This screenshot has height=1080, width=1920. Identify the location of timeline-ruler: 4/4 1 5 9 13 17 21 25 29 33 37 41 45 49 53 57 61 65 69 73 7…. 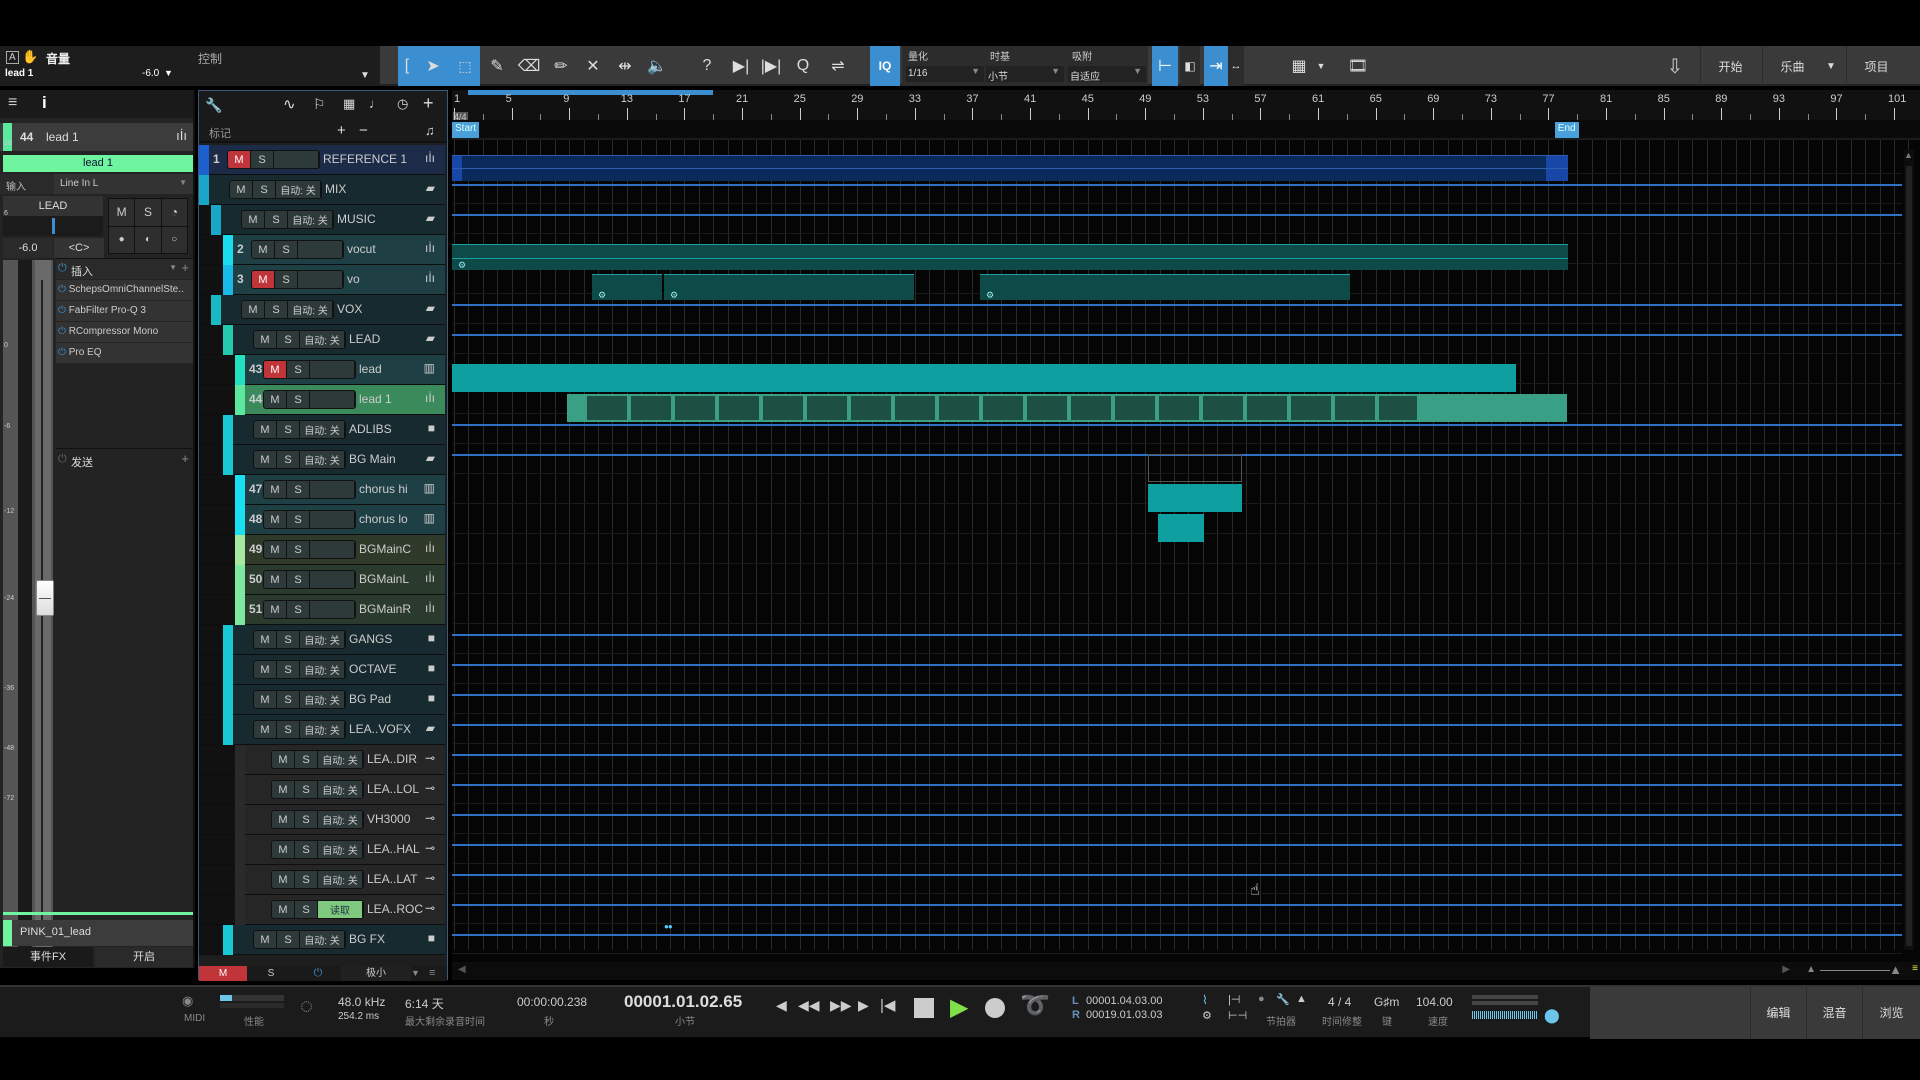
(1186, 106).